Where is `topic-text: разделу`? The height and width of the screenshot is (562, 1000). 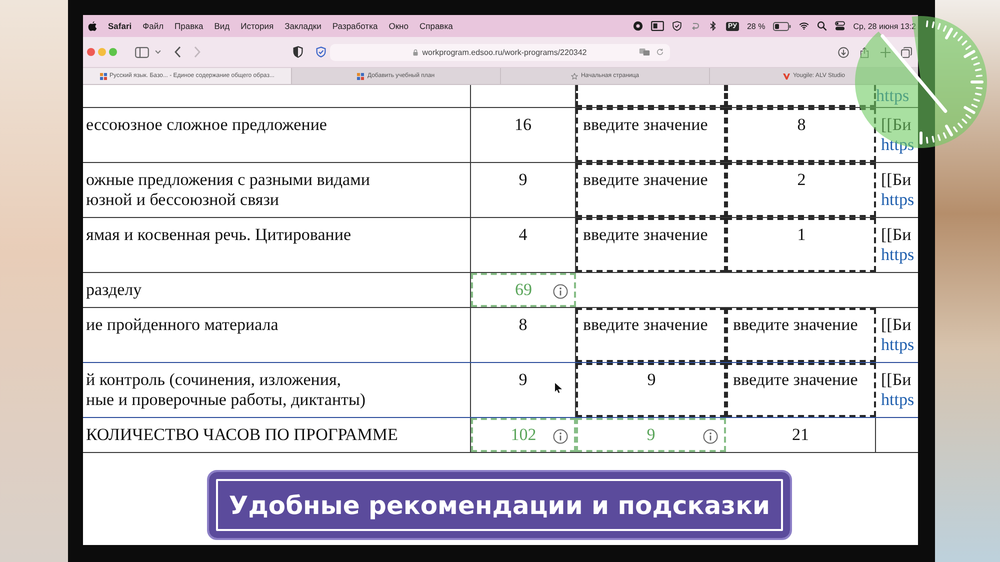 topic-text: разделу is located at coordinates (114, 290).